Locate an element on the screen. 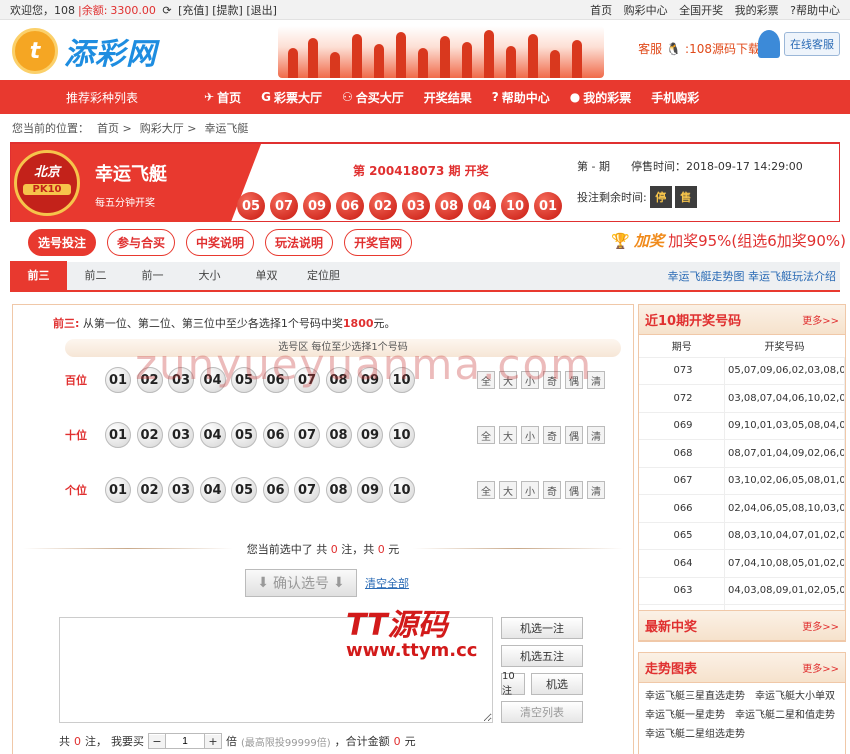  multiple-input is located at coordinates (185, 741).